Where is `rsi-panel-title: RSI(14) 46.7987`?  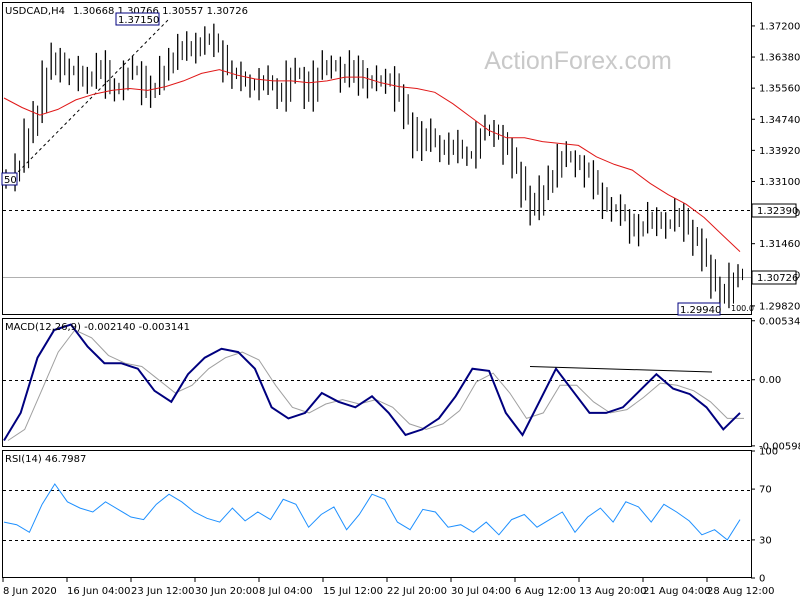
rsi-panel-title: RSI(14) 46.7987 is located at coordinates (45, 459).